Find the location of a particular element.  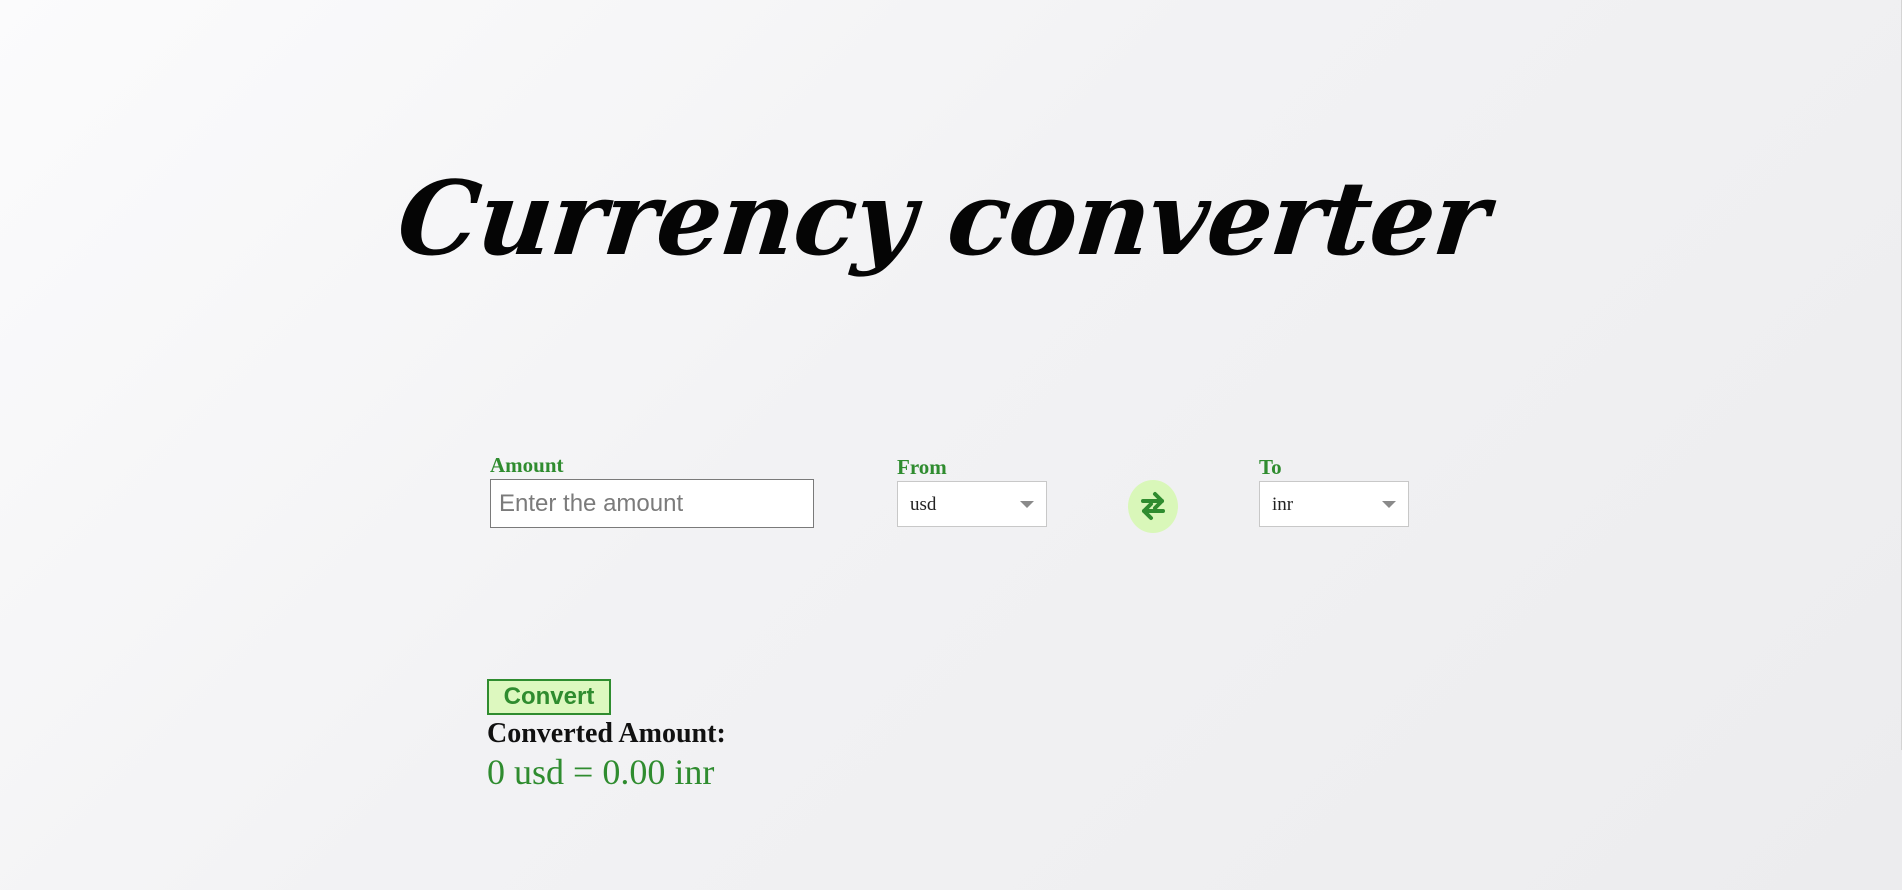

swap-button is located at coordinates (1153, 506).